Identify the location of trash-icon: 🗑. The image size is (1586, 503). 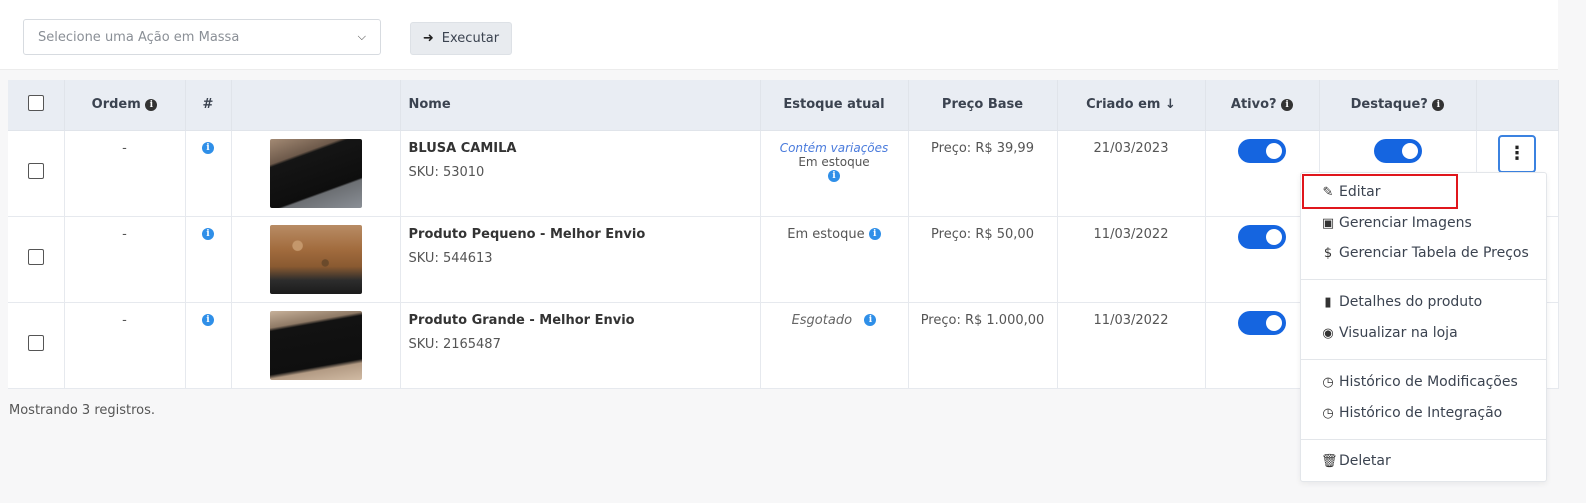
(1329, 461).